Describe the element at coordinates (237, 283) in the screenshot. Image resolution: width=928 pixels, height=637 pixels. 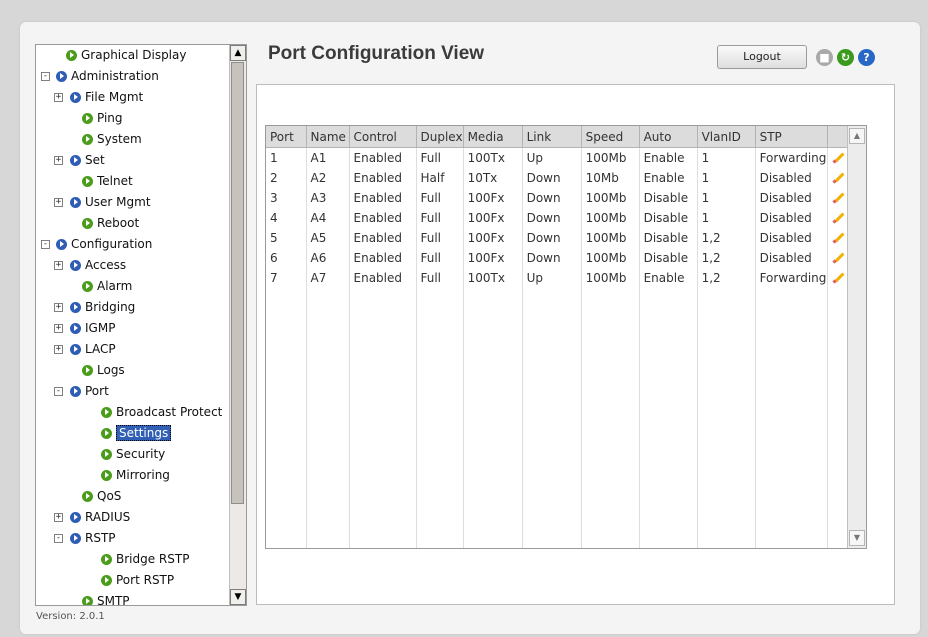
I see `scroll-thumb` at that location.